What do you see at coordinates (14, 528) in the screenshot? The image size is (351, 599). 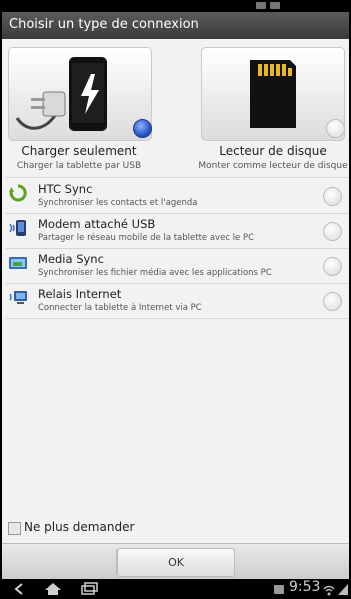 I see `dont-ask-again-checkbox` at bounding box center [14, 528].